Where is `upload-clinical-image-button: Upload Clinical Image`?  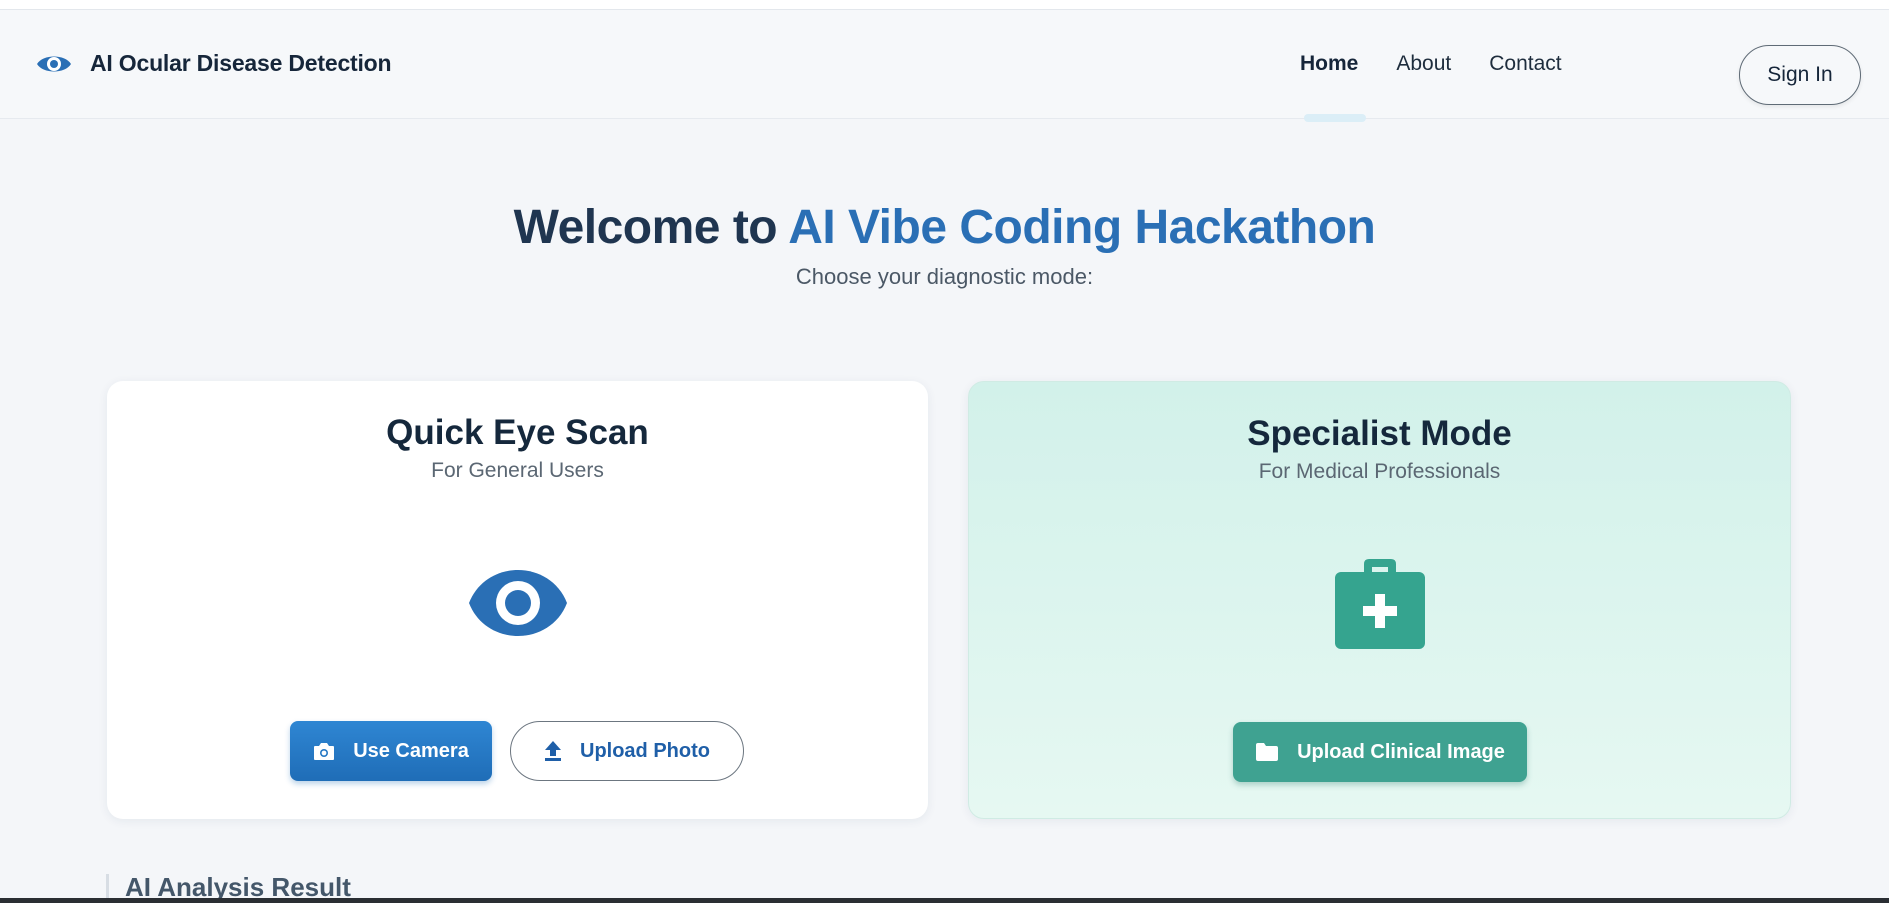 upload-clinical-image-button: Upload Clinical Image is located at coordinates (1380, 752).